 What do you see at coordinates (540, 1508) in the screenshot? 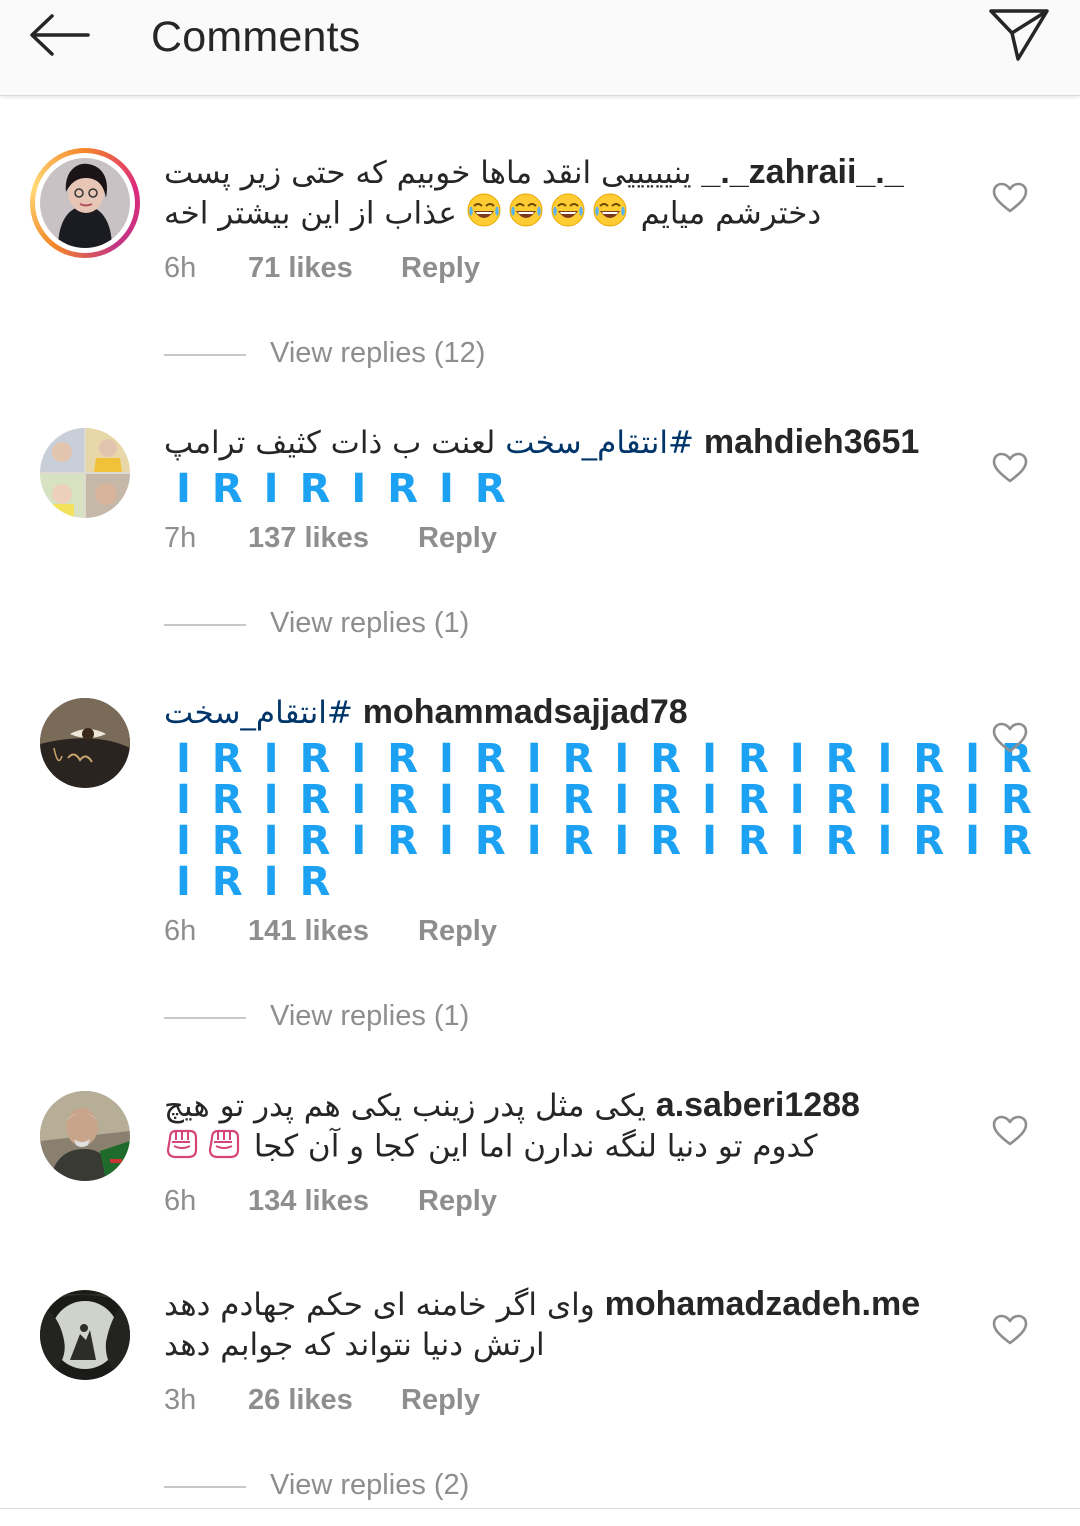
I see `bottom-divider` at bounding box center [540, 1508].